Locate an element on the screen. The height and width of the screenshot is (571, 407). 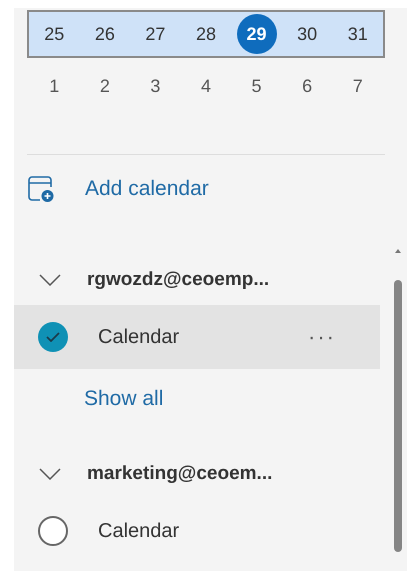
calendar-day: 5 is located at coordinates (256, 86).